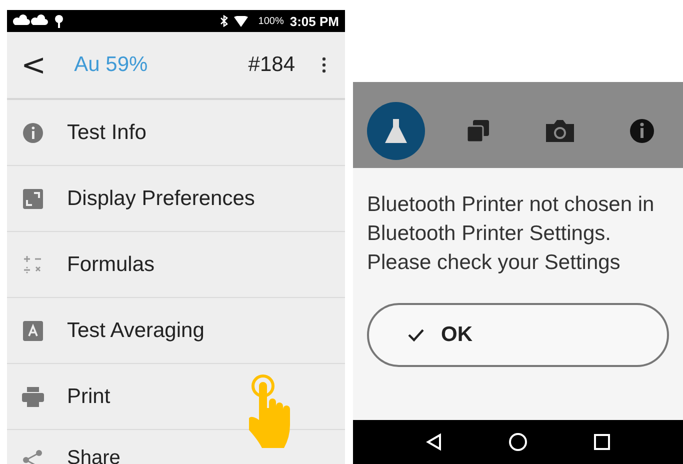 The image size is (683, 464). I want to click on check-icon, so click(416, 335).